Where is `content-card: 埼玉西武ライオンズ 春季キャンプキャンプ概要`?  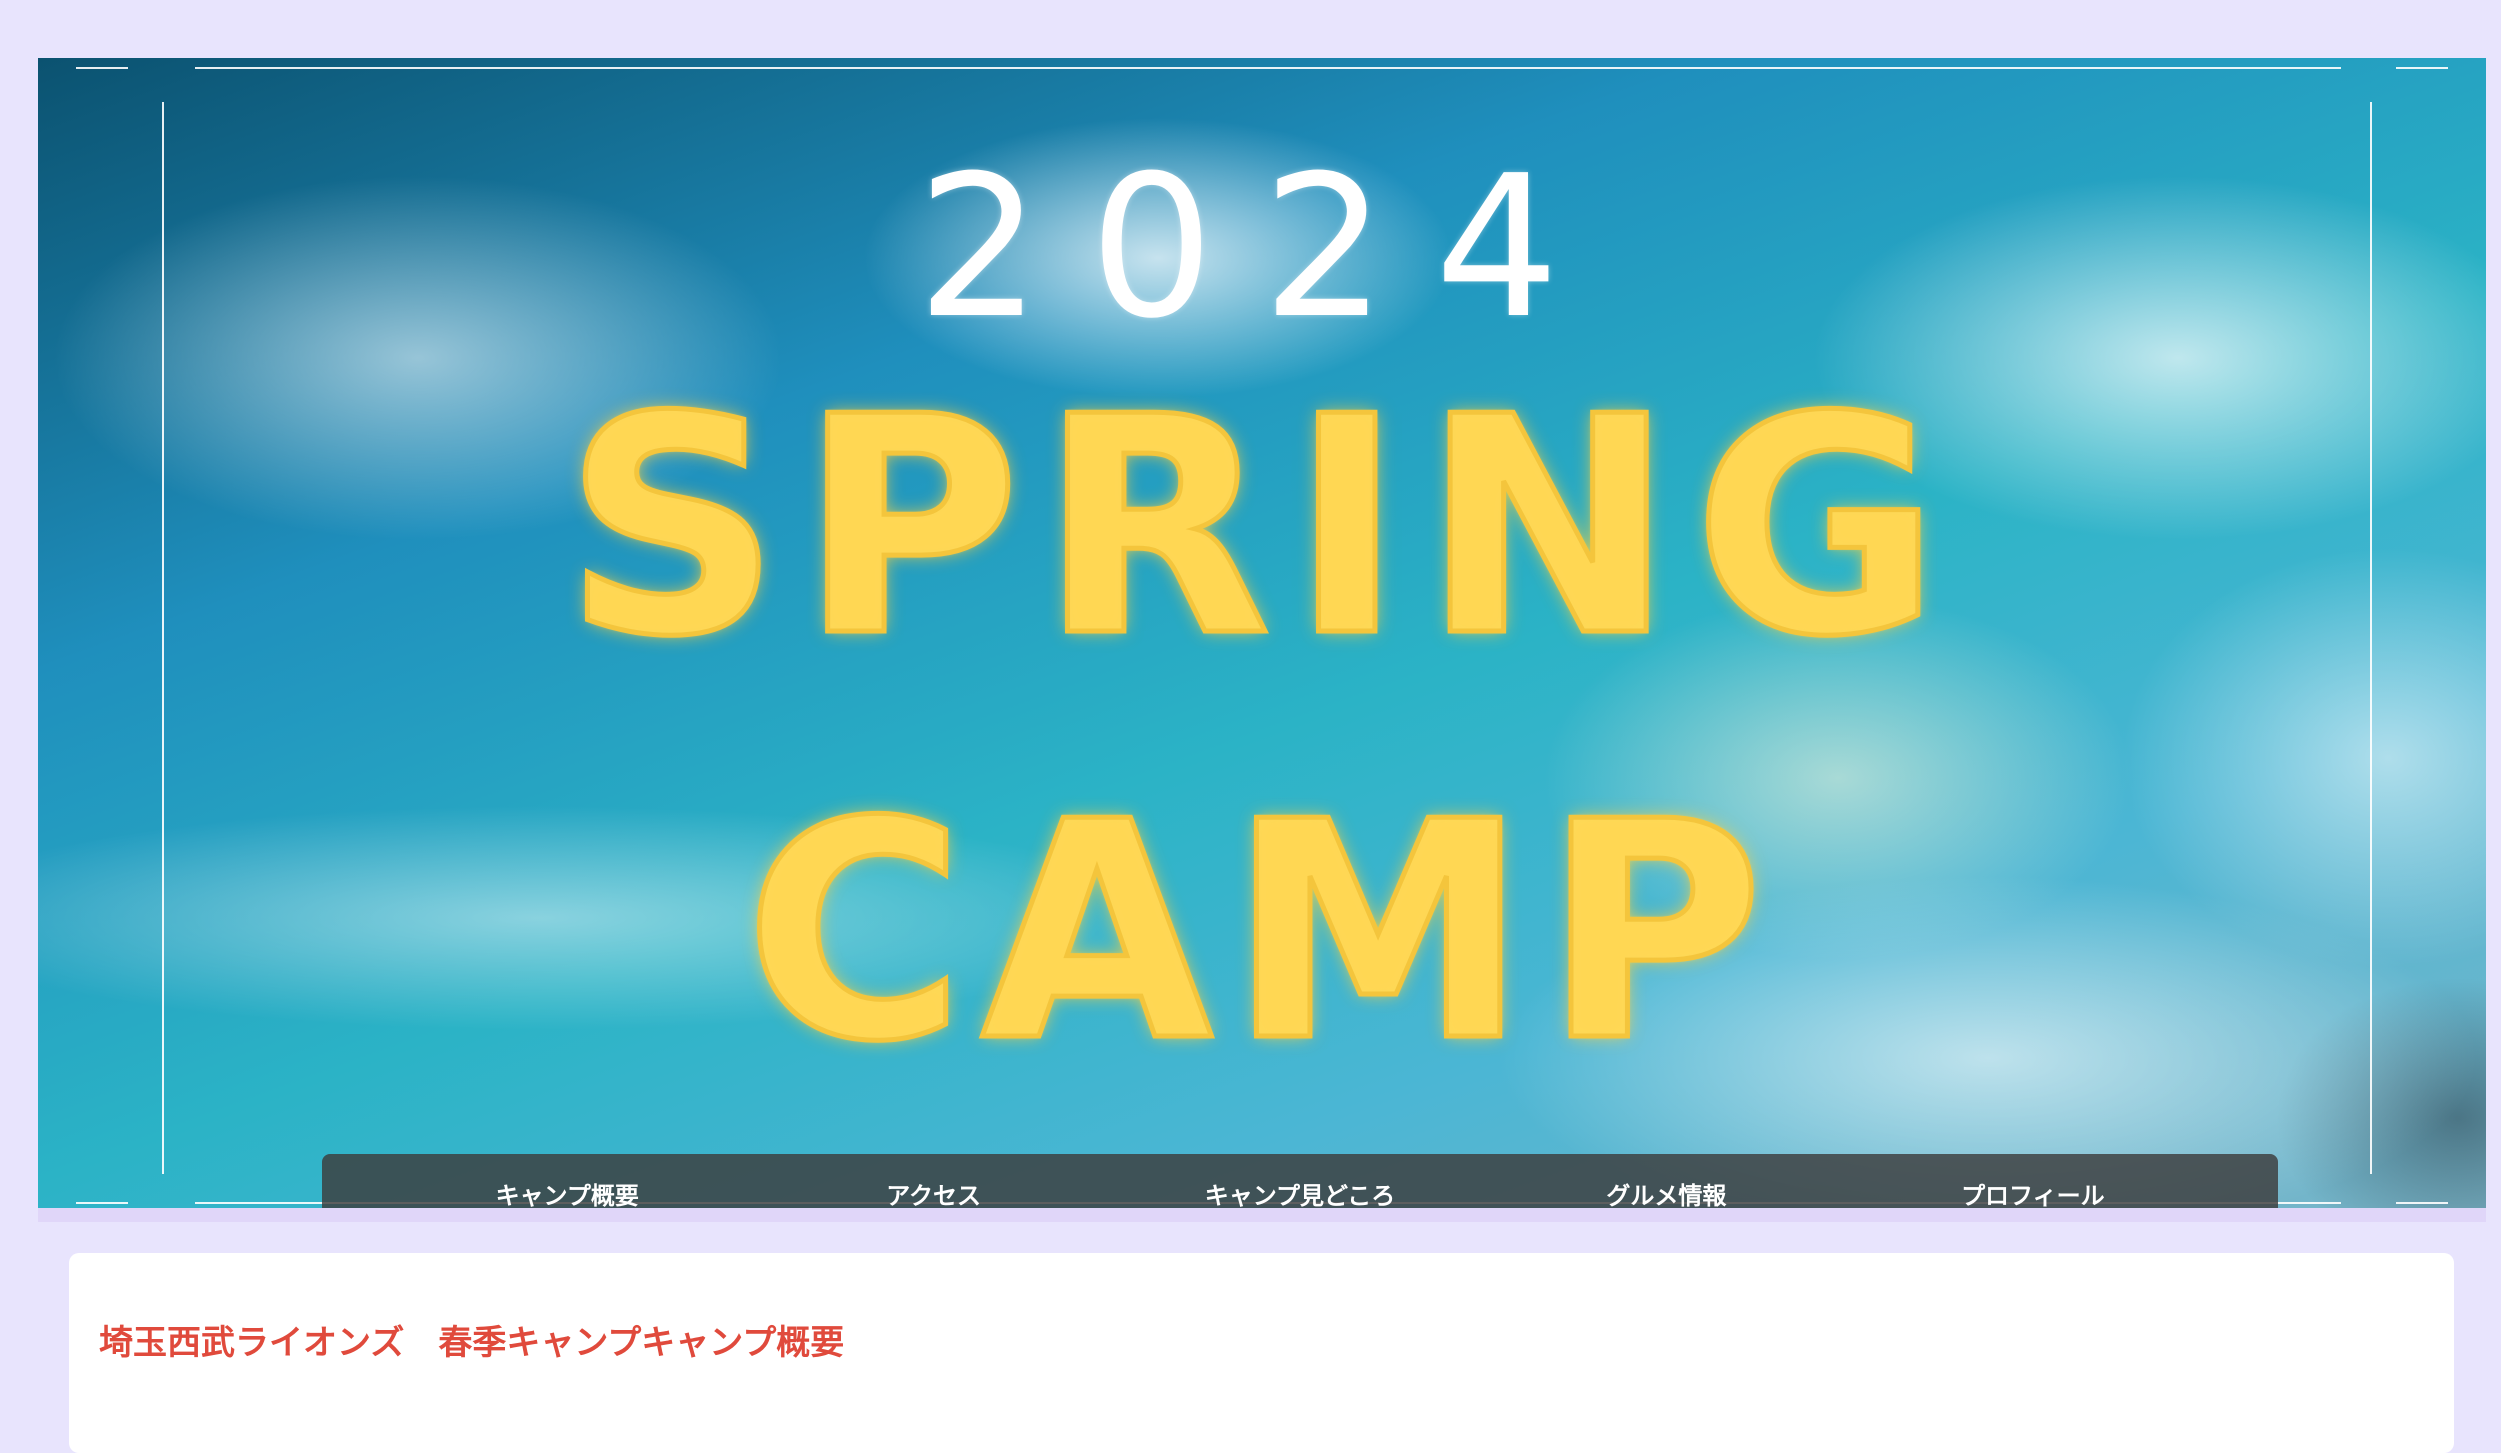
content-card: 埼玉西武ライオンズ 春季キャンプキャンプ概要 is located at coordinates (1261, 1353).